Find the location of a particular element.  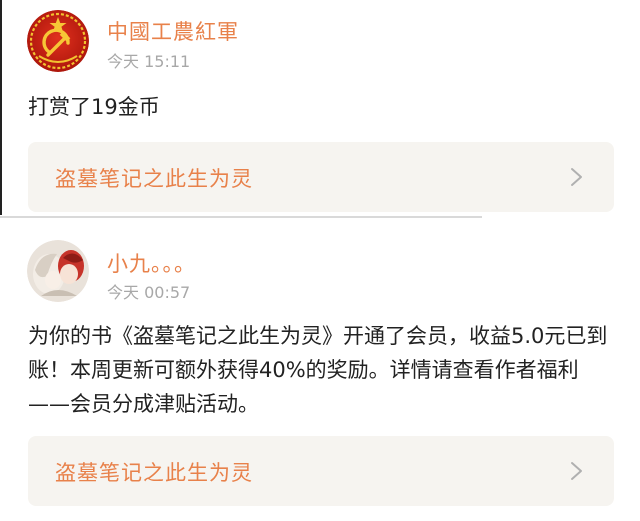

anime-character-icon is located at coordinates (58, 271).